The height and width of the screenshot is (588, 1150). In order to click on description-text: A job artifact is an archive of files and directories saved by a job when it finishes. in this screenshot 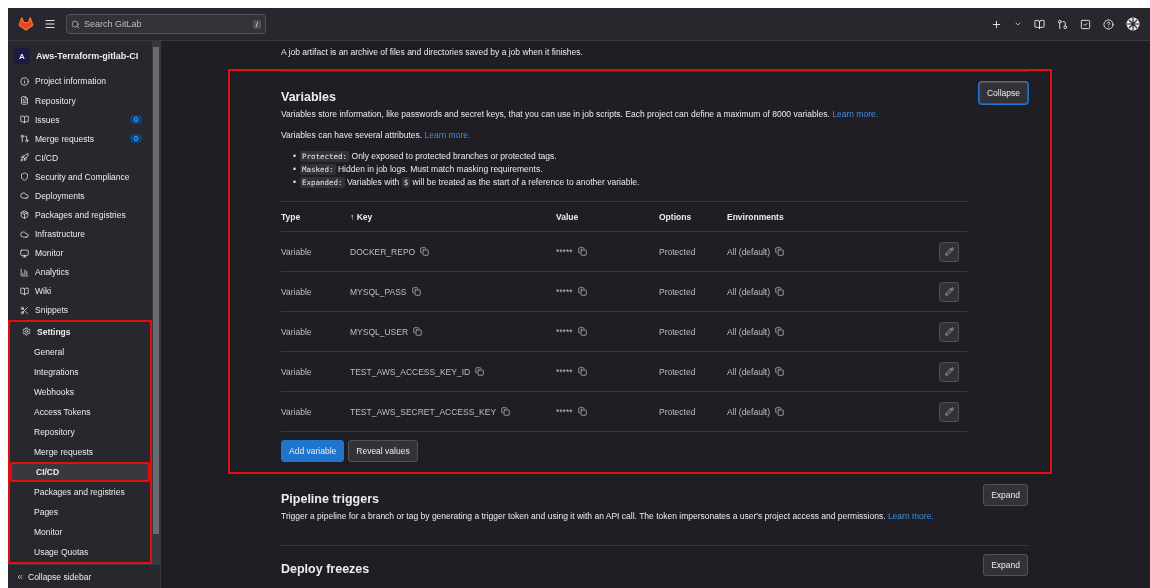, I will do `click(432, 52)`.